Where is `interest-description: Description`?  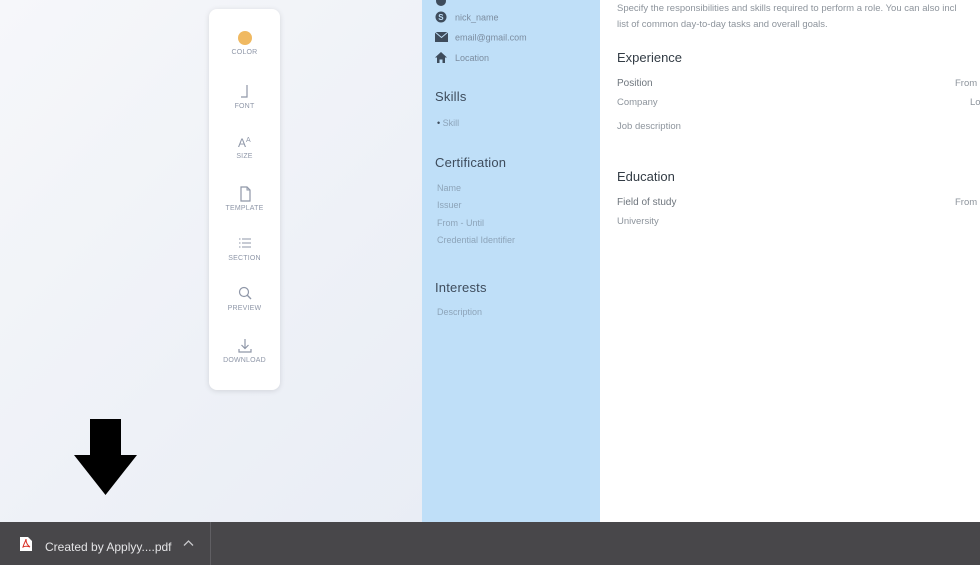
interest-description: Description is located at coordinates (459, 312).